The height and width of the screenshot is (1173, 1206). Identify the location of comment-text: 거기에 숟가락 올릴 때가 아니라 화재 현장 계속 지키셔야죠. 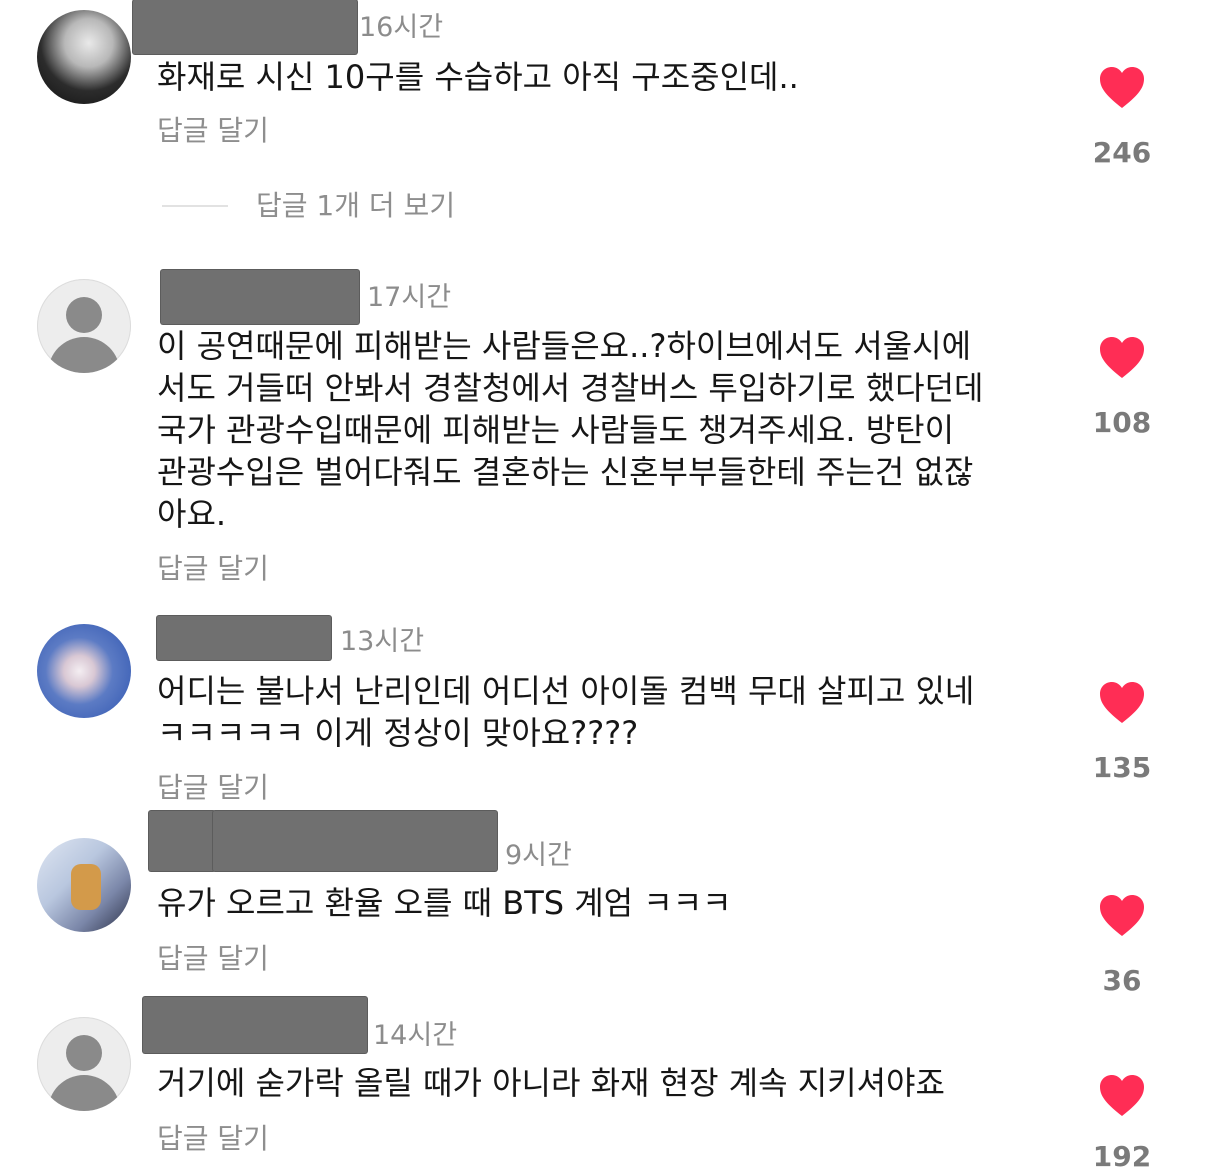
(551, 1083).